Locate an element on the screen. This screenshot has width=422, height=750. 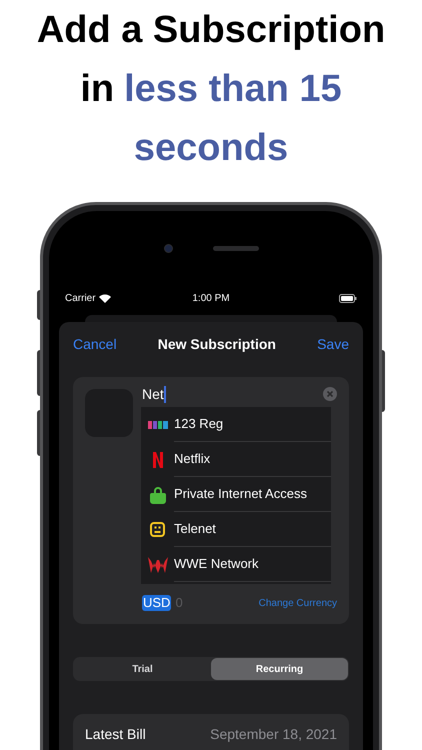
suggestion-name: WWE Network is located at coordinates (216, 564).